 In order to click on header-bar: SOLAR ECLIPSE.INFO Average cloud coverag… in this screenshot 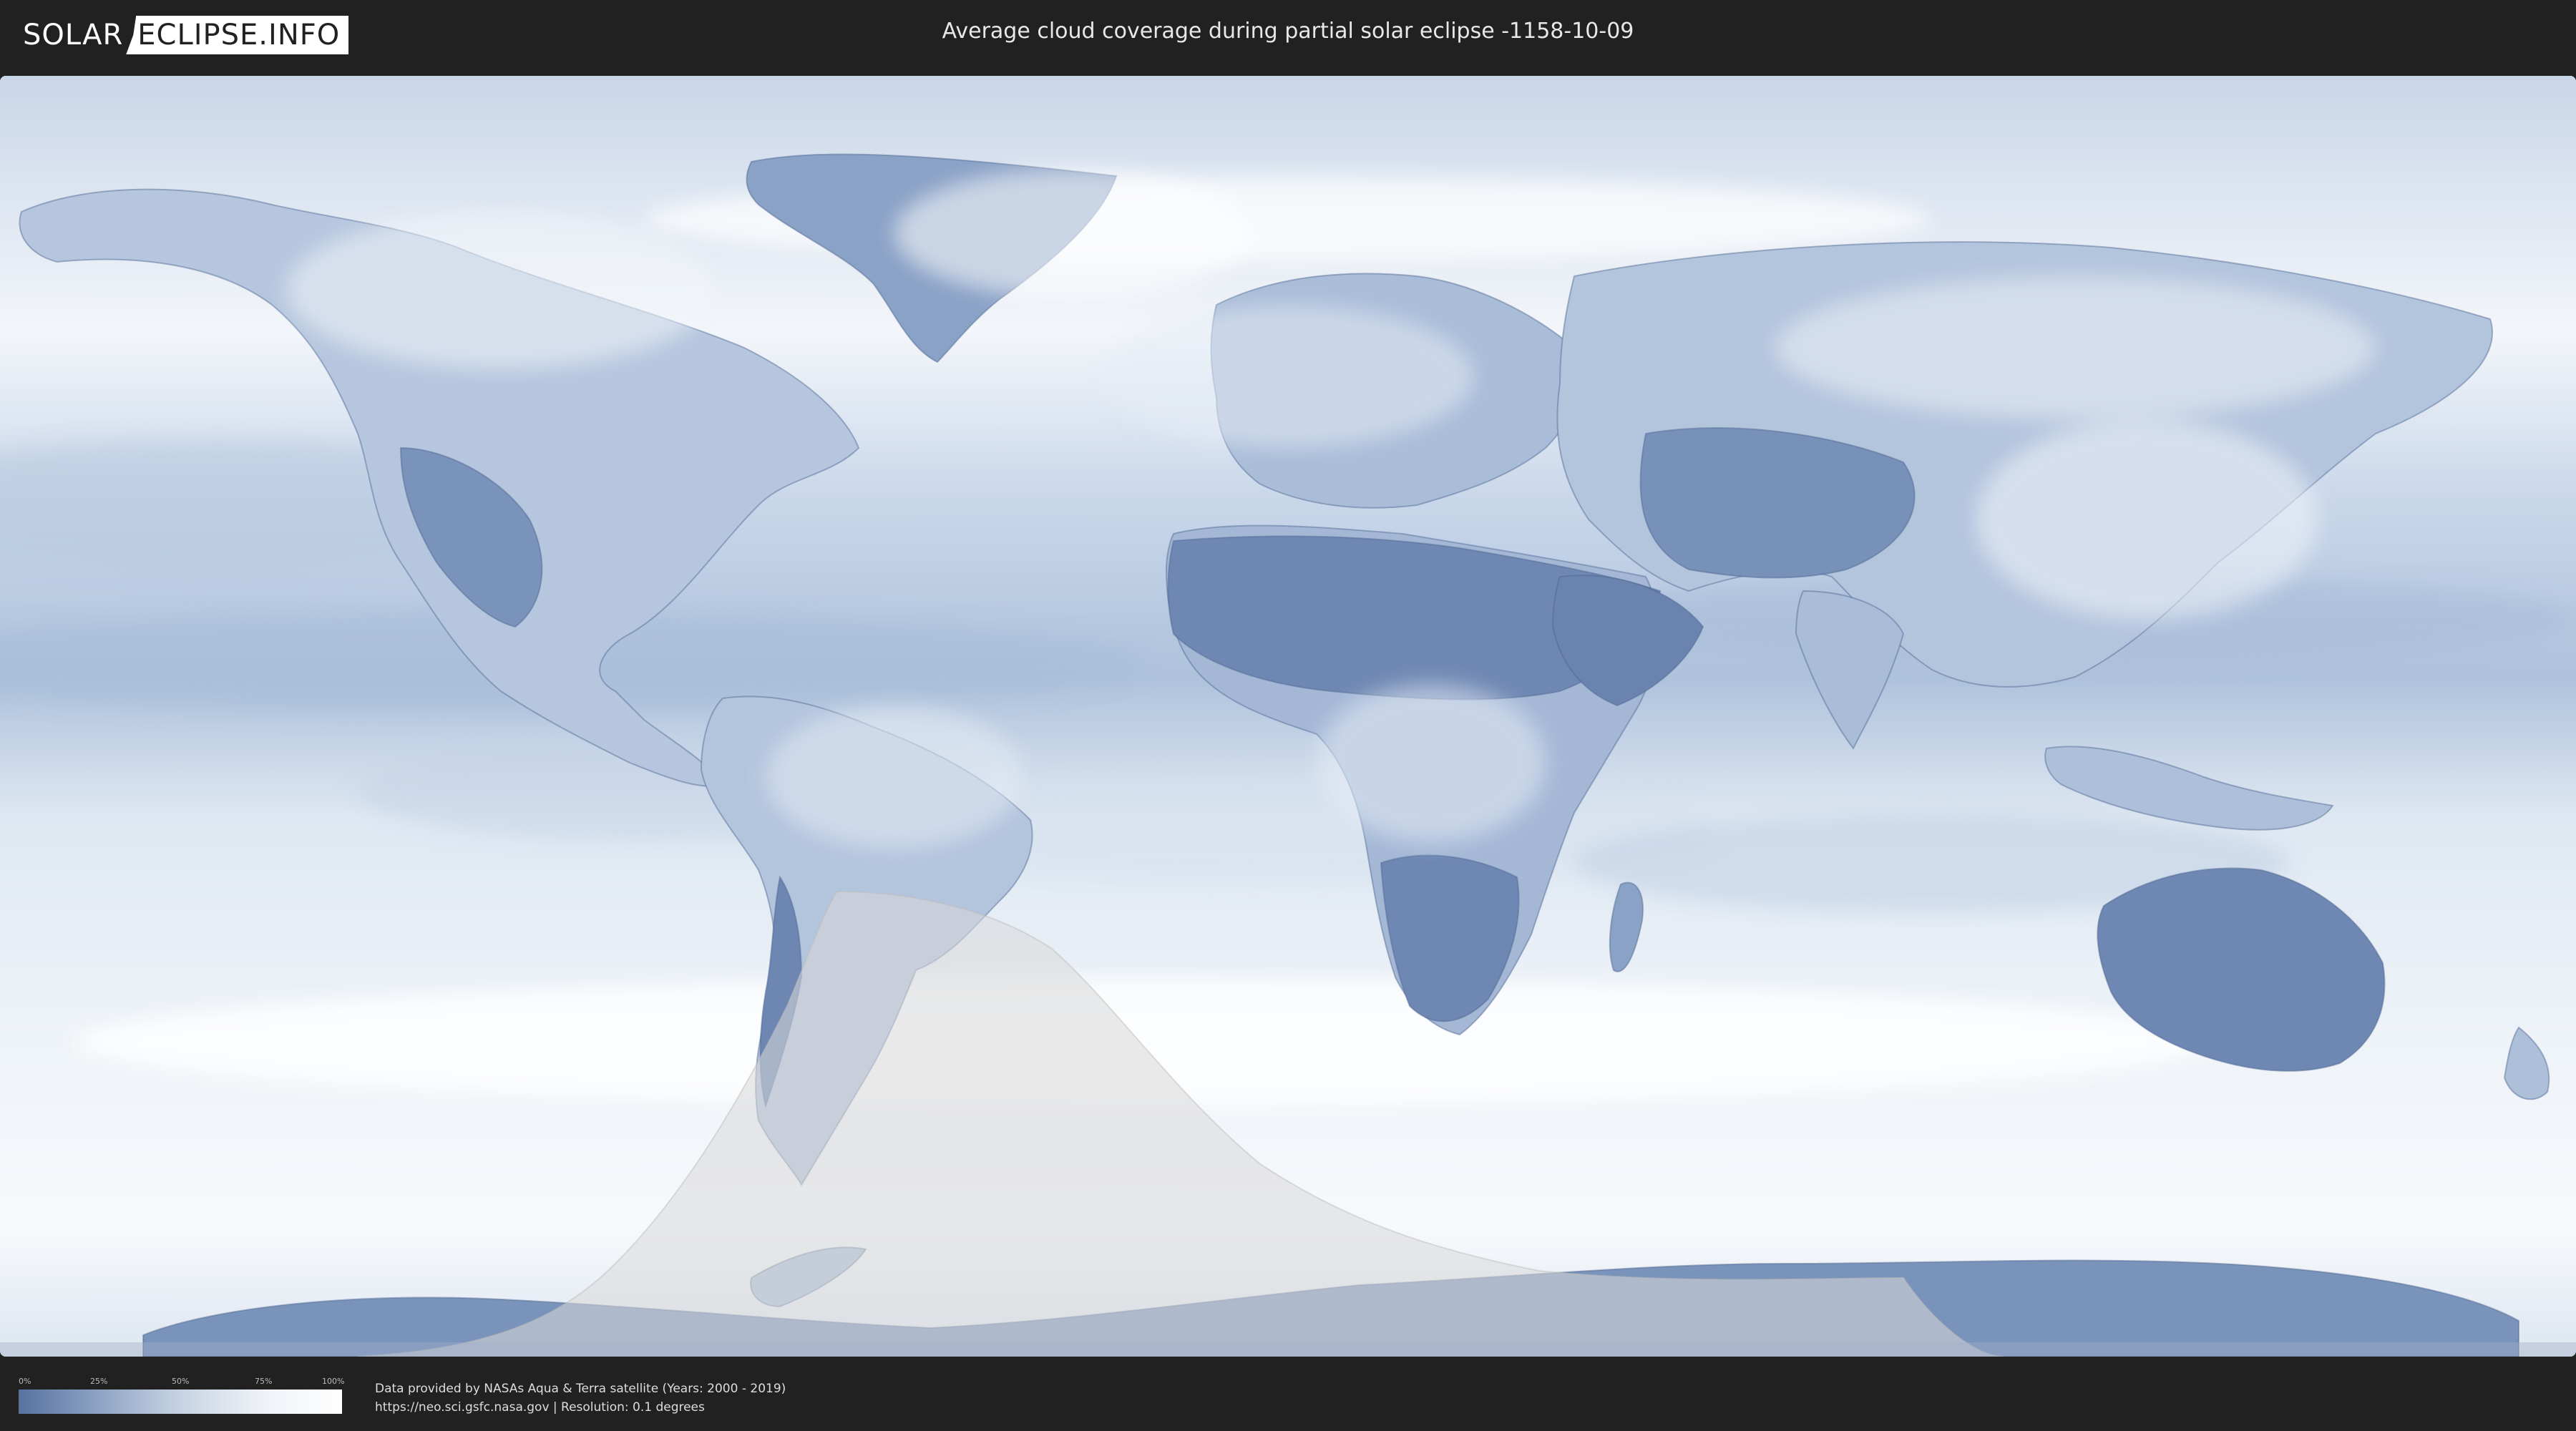, I will do `click(1288, 36)`.